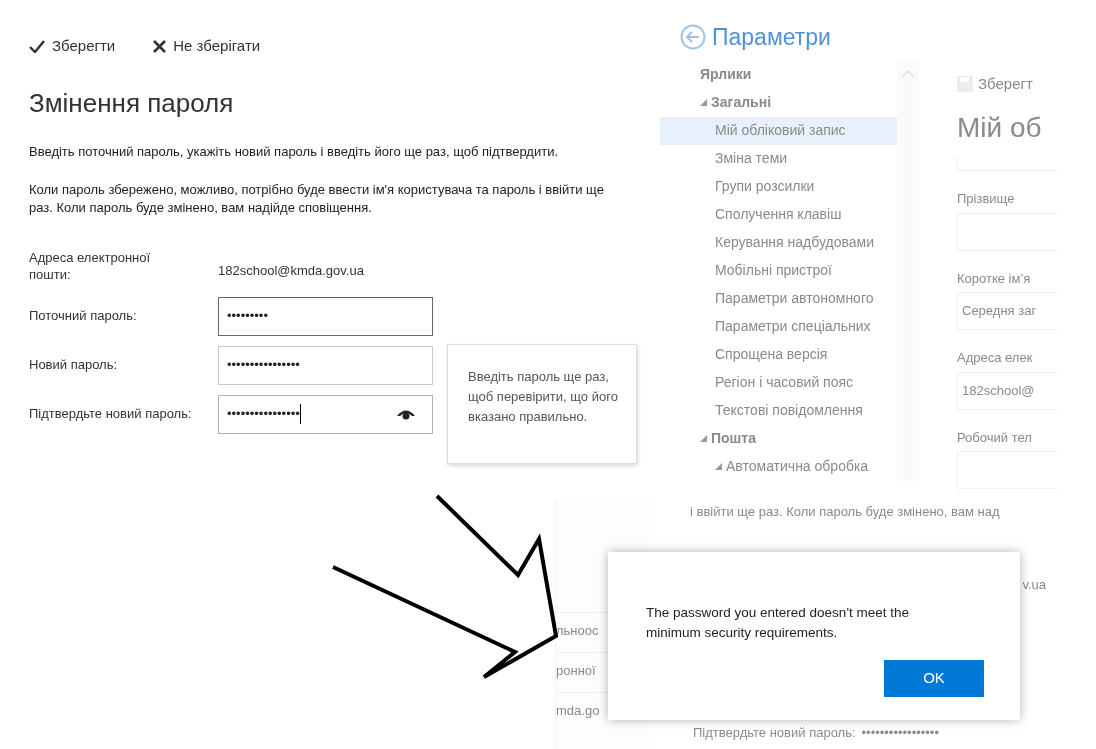  Describe the element at coordinates (765, 186) in the screenshot. I see `settings-nav-item: Групи розсилки` at that location.